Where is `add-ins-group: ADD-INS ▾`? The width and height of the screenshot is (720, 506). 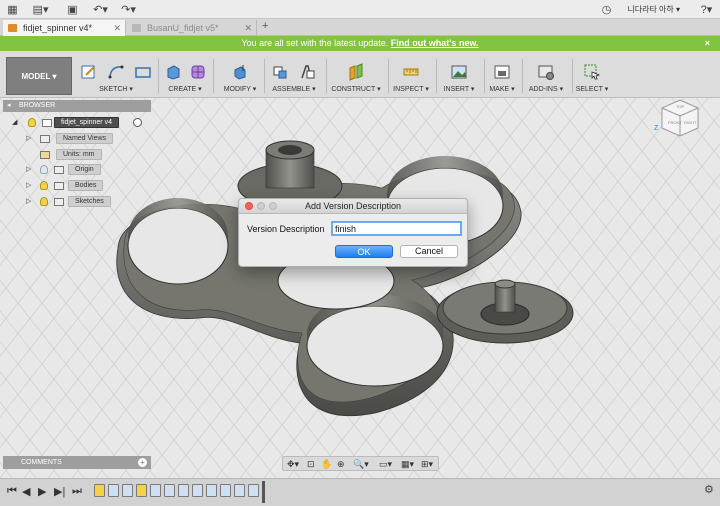
add-ins-group: ADD-INS ▾ is located at coordinates (546, 76).